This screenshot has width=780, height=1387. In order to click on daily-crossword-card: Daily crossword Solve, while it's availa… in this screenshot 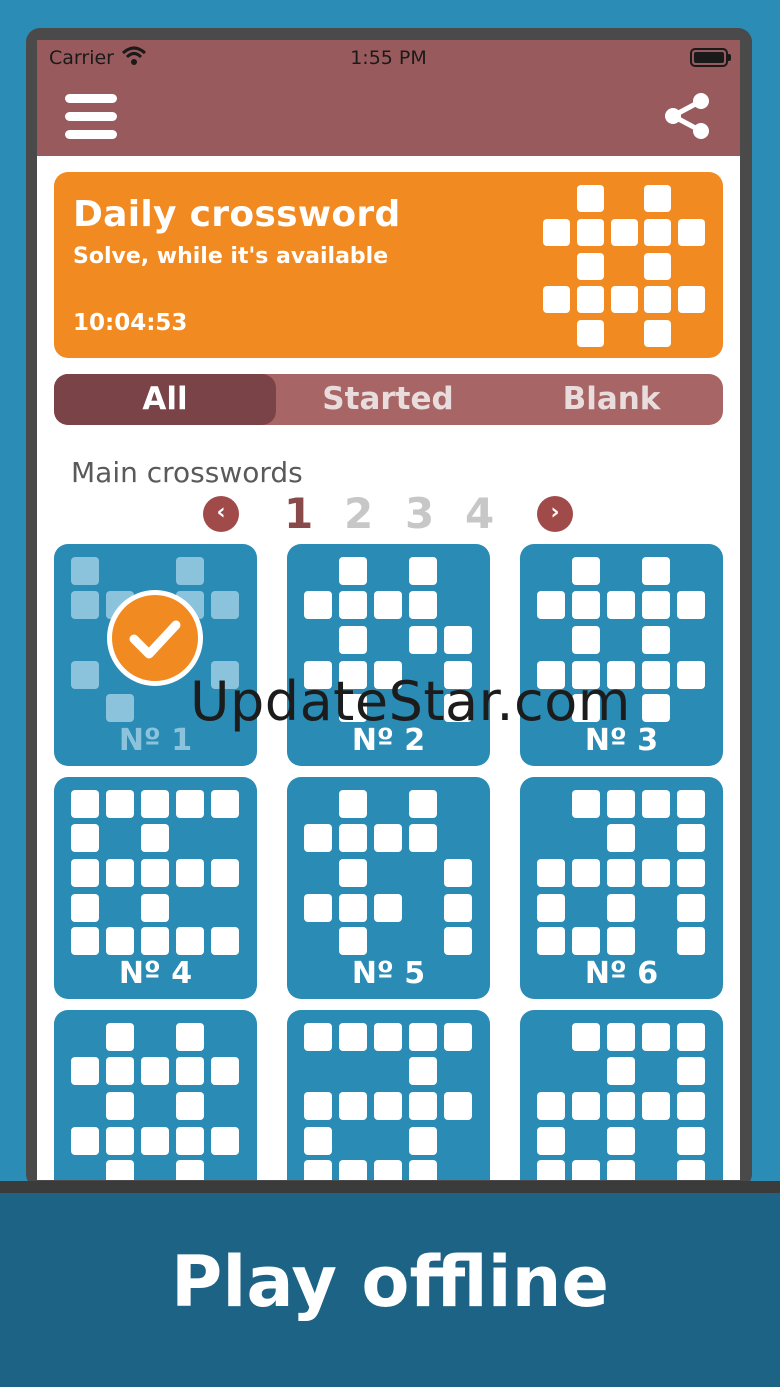, I will do `click(388, 265)`.